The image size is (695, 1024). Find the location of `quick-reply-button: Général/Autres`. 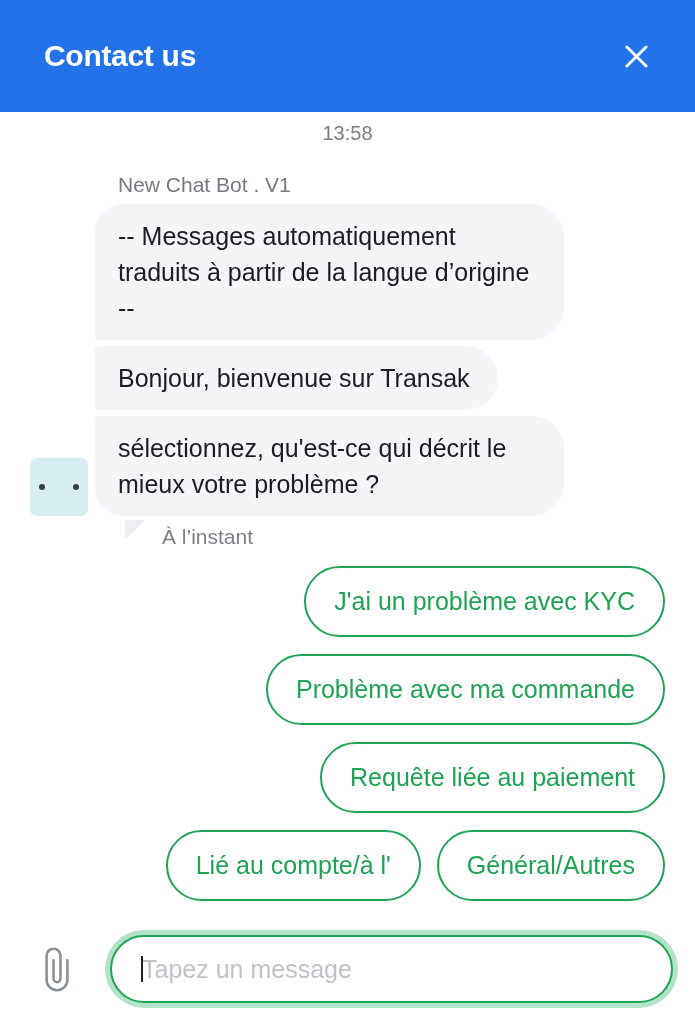

quick-reply-button: Général/Autres is located at coordinates (550, 865).